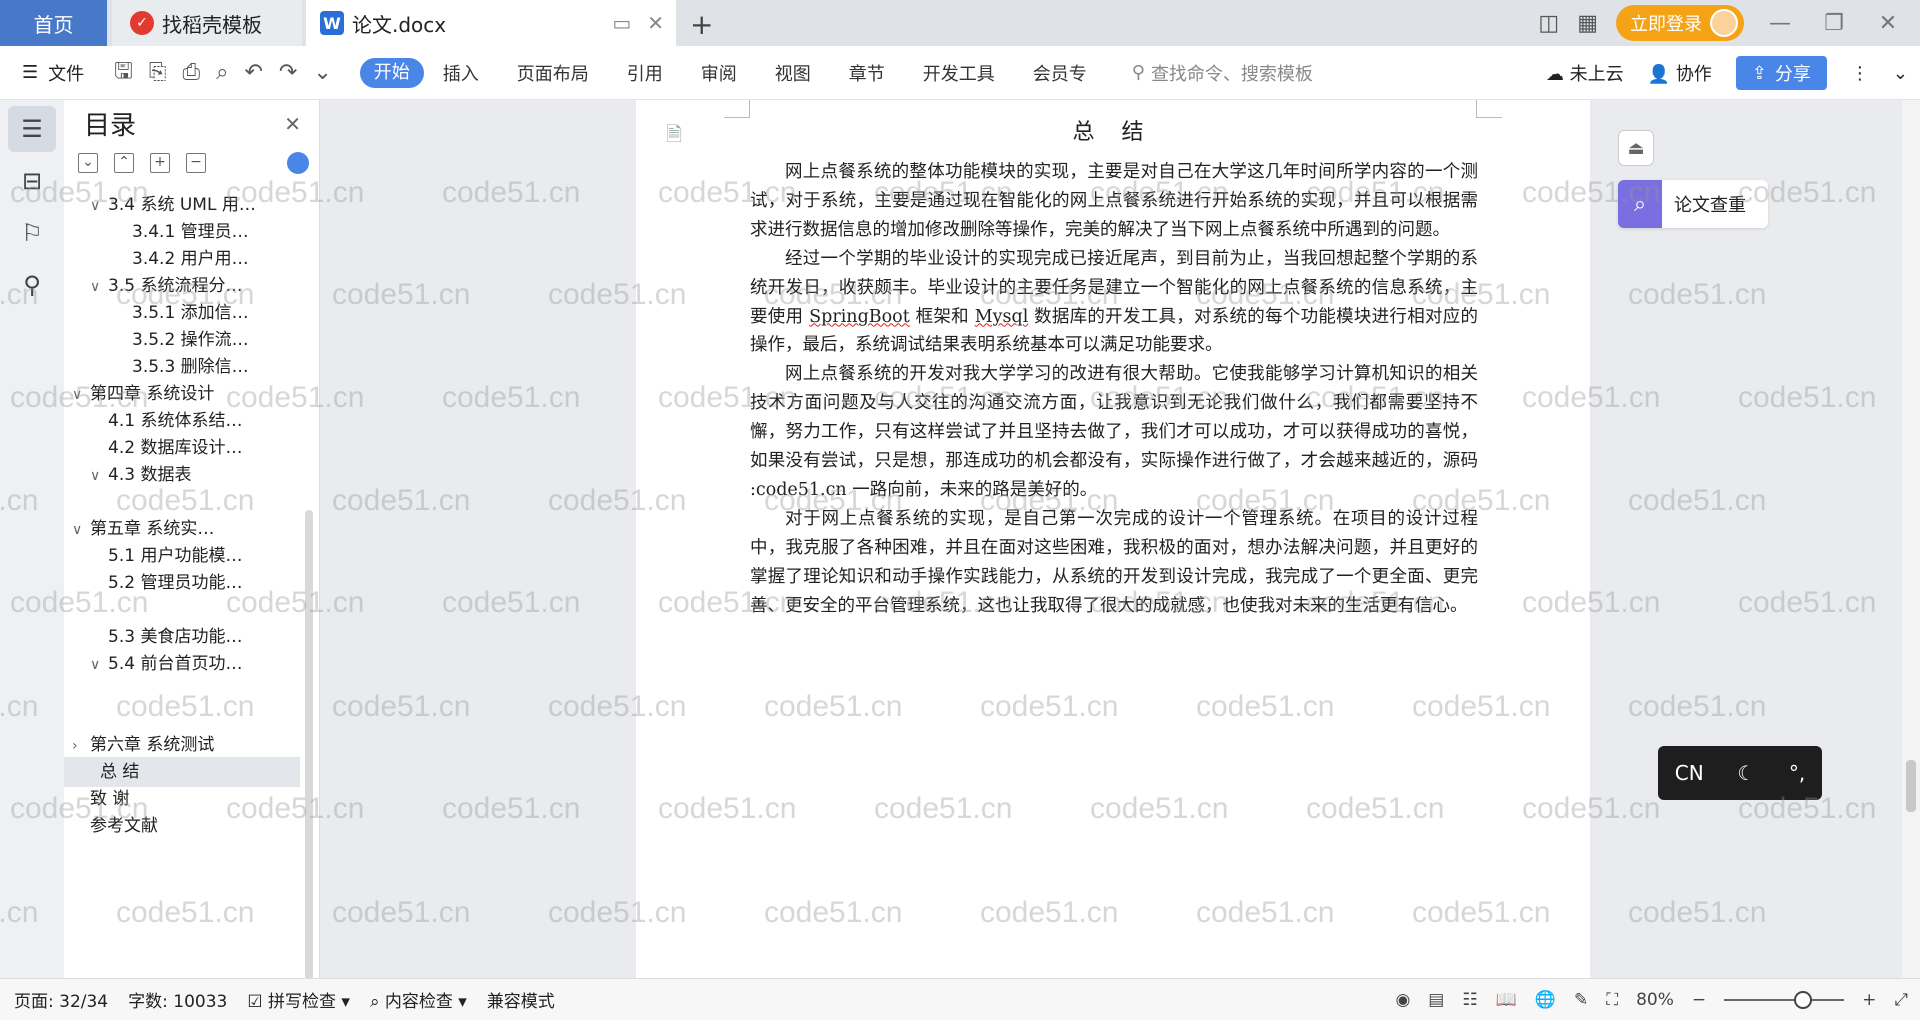 This screenshot has height=1020, width=1920. What do you see at coordinates (182, 745) in the screenshot?
I see `toc-item: › 第六章 系统测试` at bounding box center [182, 745].